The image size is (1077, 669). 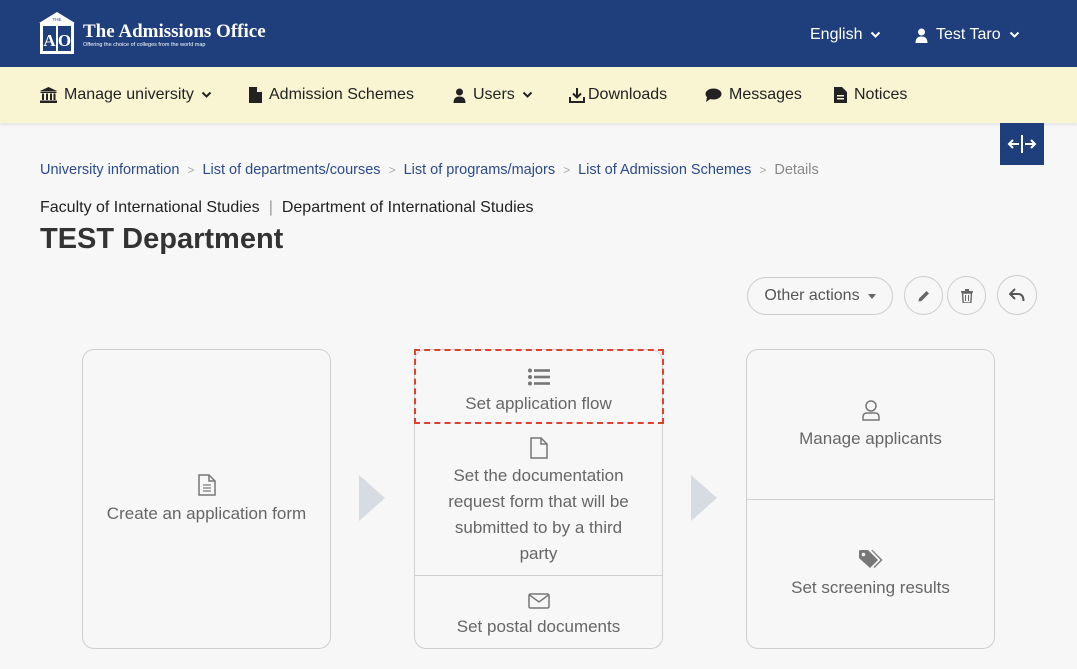 I want to click on manage-applicants-link: Manage applicants, so click(x=870, y=424).